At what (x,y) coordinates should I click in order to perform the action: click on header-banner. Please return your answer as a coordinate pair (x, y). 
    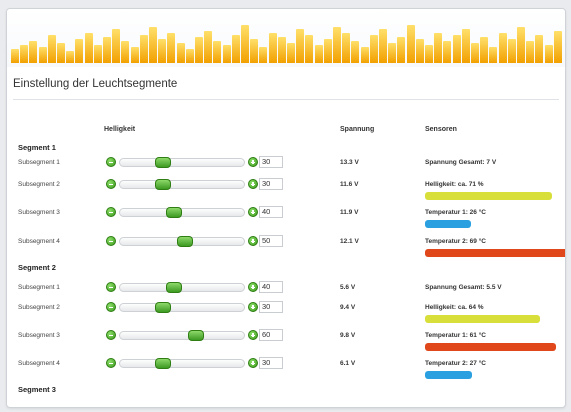
    Looking at the image, I should click on (286, 38).